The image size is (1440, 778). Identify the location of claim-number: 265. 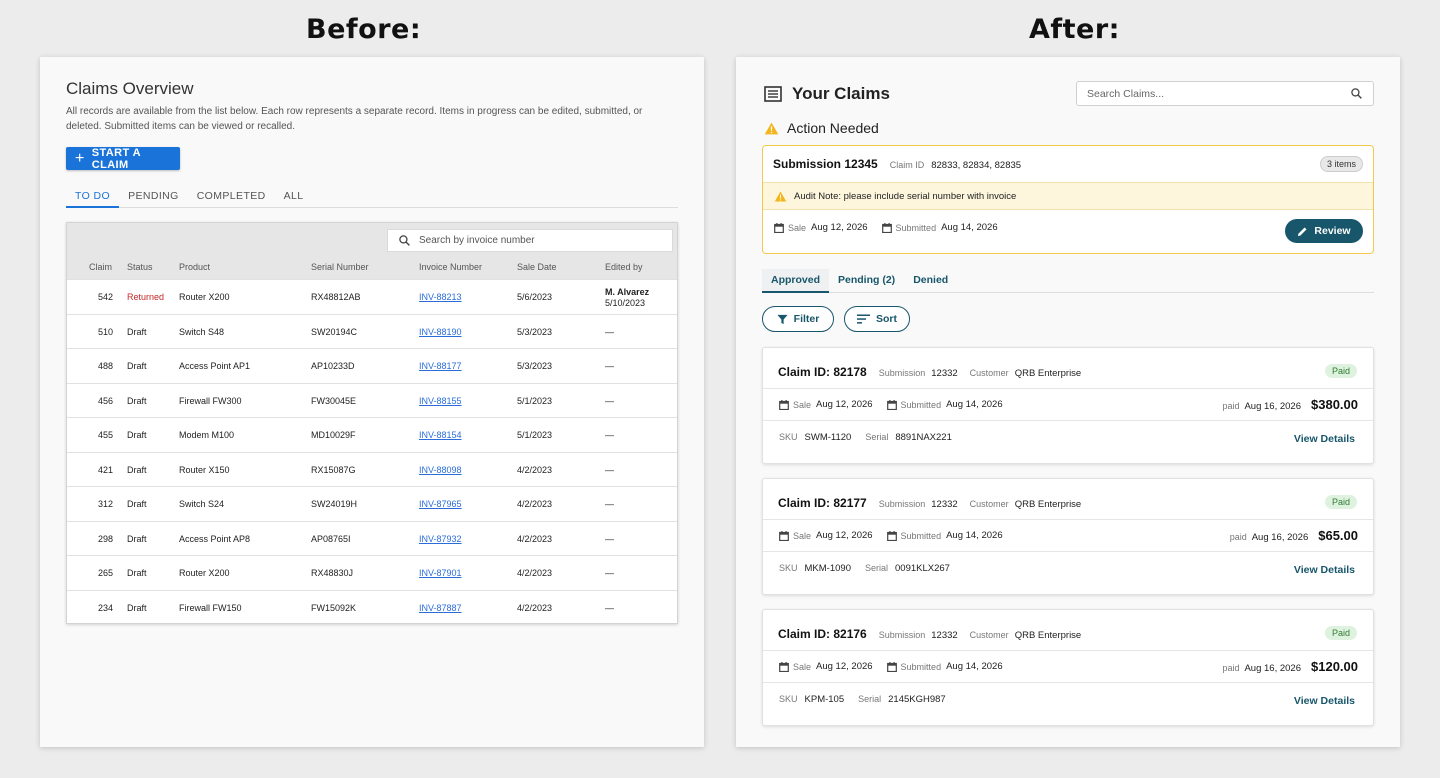
(105, 573).